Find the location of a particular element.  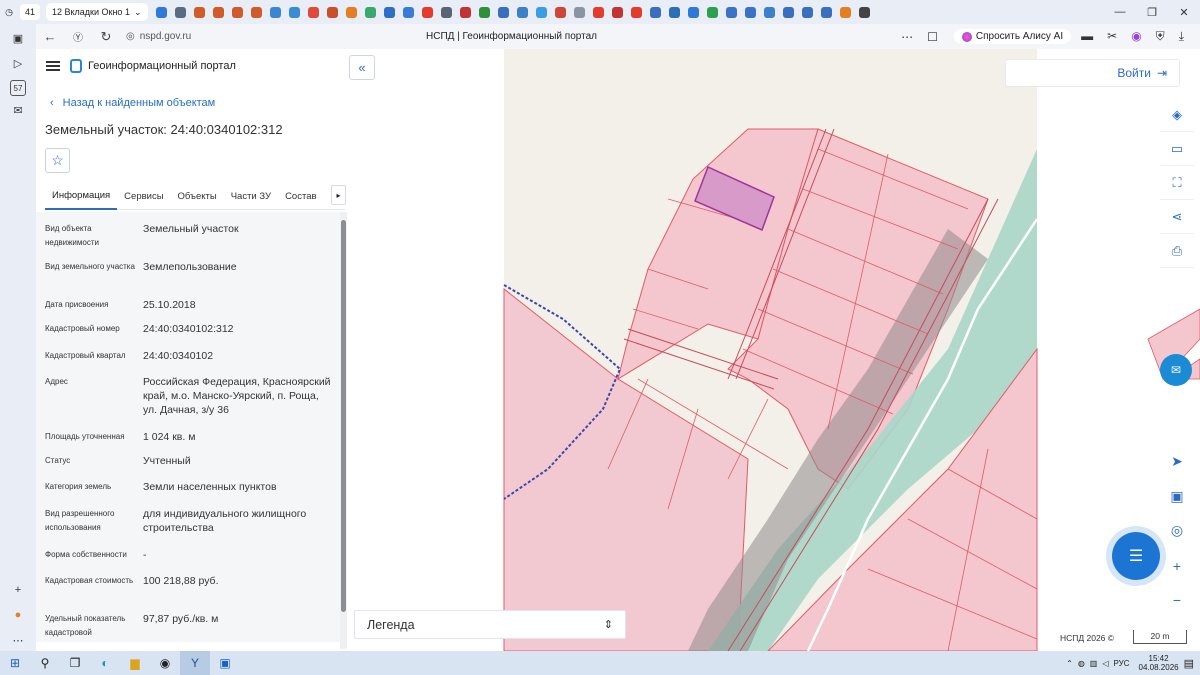

back-link: ‹ Назад к найденным объектам is located at coordinates (132, 103).